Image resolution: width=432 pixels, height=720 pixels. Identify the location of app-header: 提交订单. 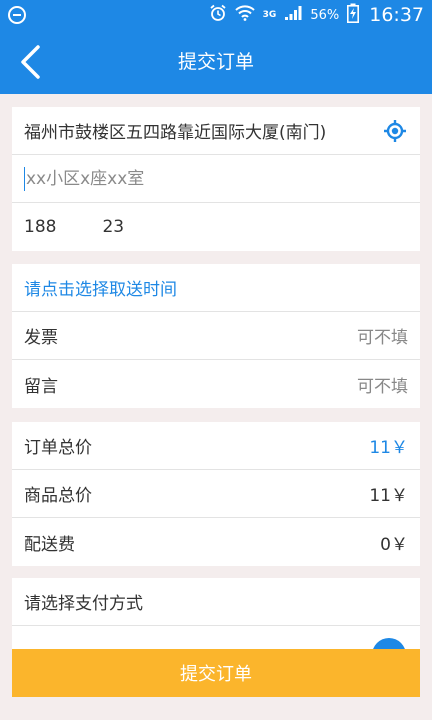
(216, 62).